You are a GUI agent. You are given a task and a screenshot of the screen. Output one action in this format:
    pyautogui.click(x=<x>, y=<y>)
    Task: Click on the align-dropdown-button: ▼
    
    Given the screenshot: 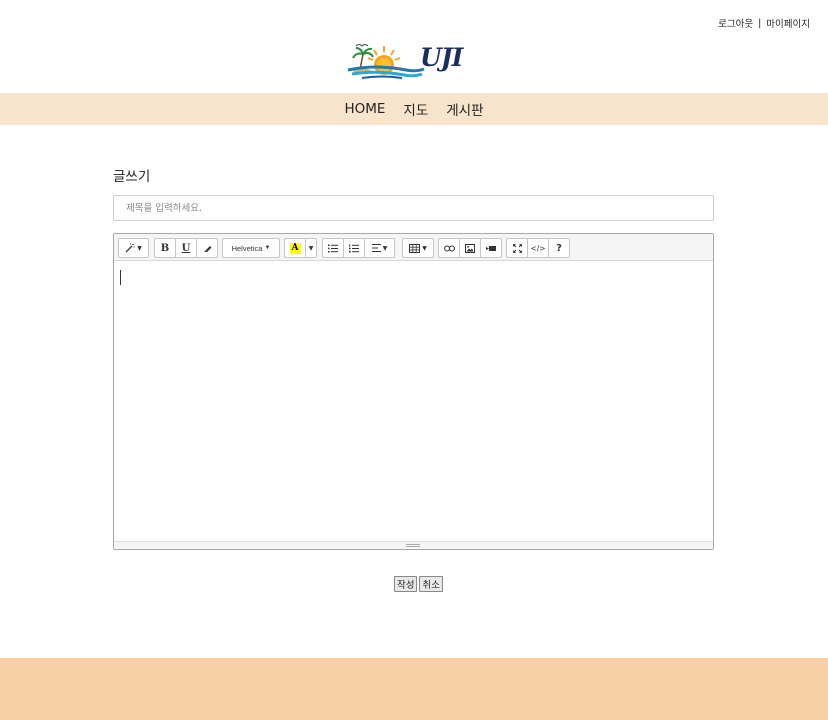 What is the action you would take?
    pyautogui.click(x=379, y=248)
    